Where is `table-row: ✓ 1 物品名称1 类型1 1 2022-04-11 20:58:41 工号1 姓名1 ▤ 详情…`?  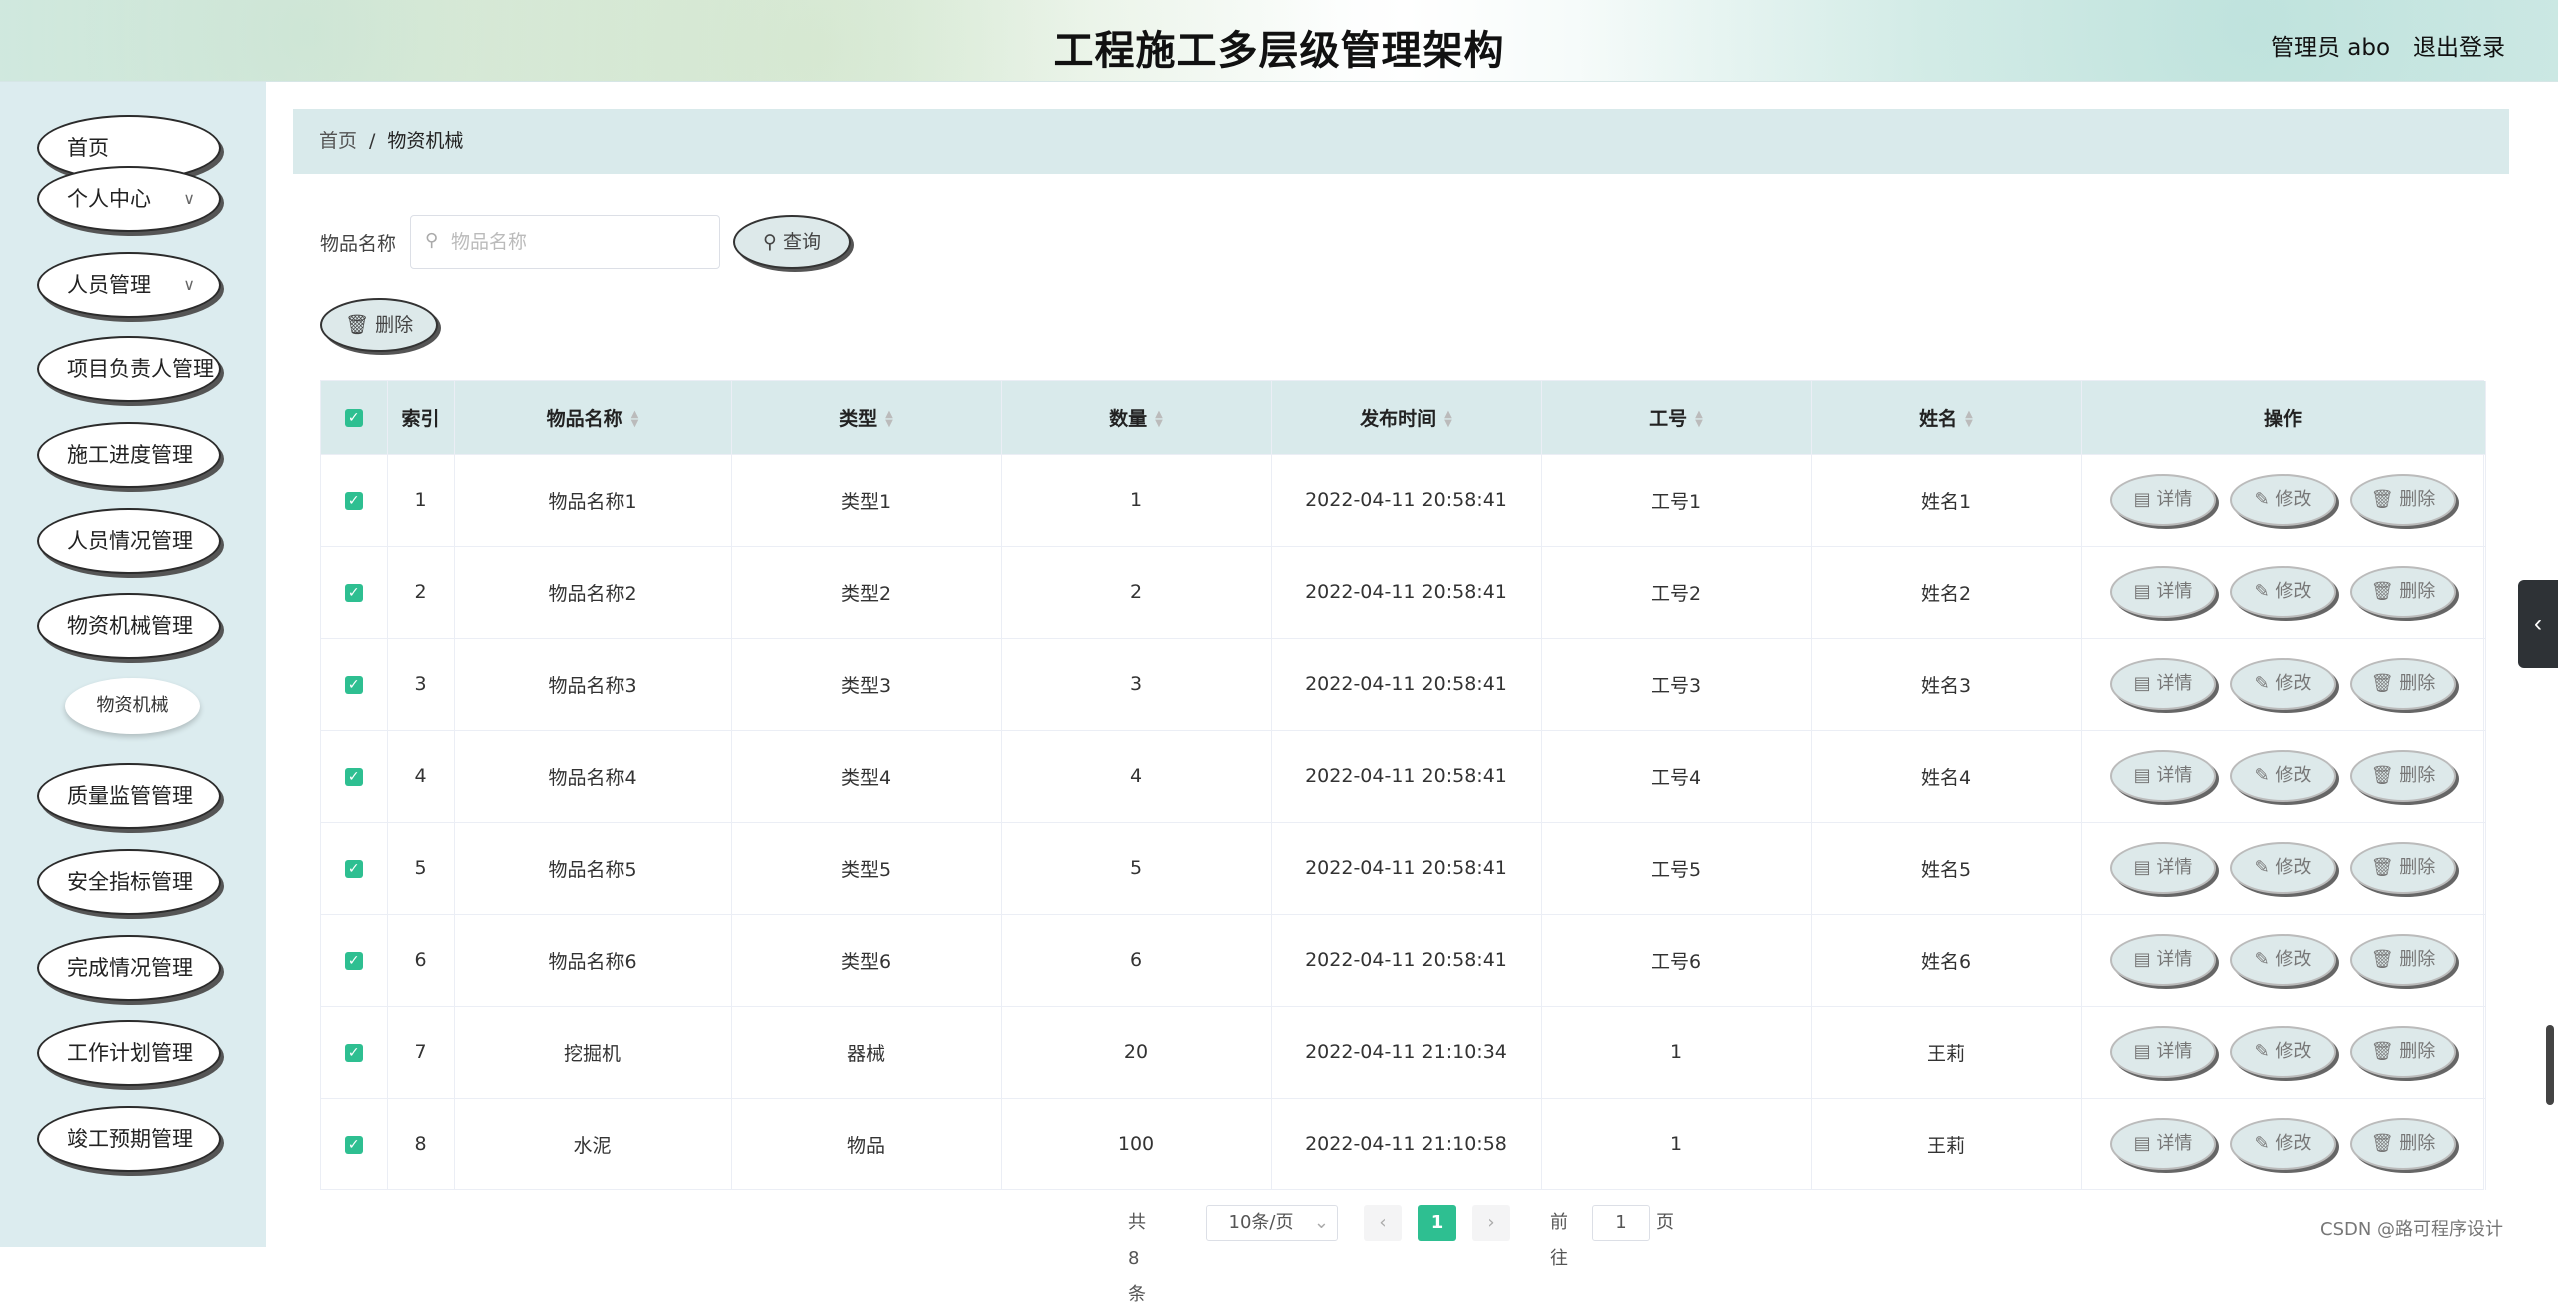 table-row: ✓ 1 物品名称1 类型1 1 2022-04-11 20:58:41 工号1 姓名1 ▤ 详情… is located at coordinates (1403, 499).